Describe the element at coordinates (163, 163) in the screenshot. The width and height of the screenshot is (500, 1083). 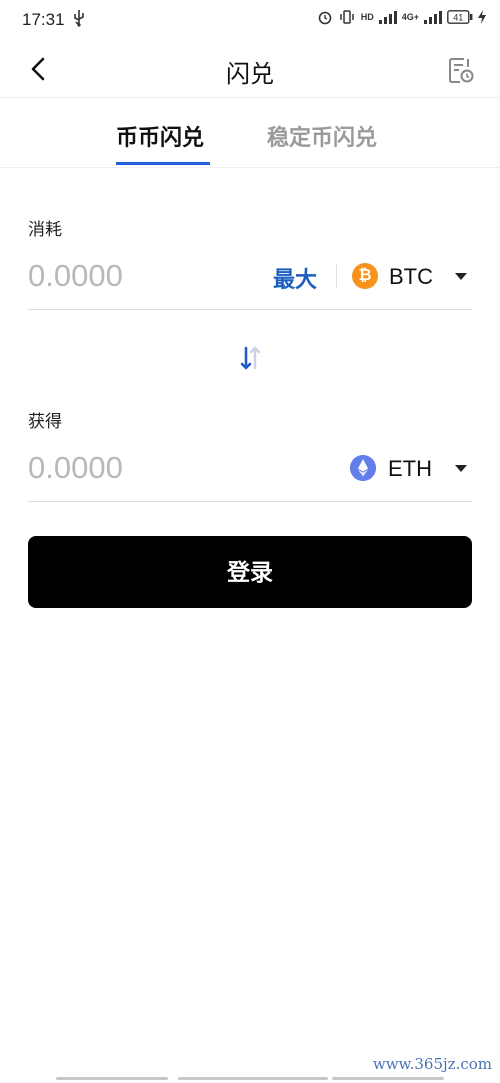
I see `active-tab-indicator` at that location.